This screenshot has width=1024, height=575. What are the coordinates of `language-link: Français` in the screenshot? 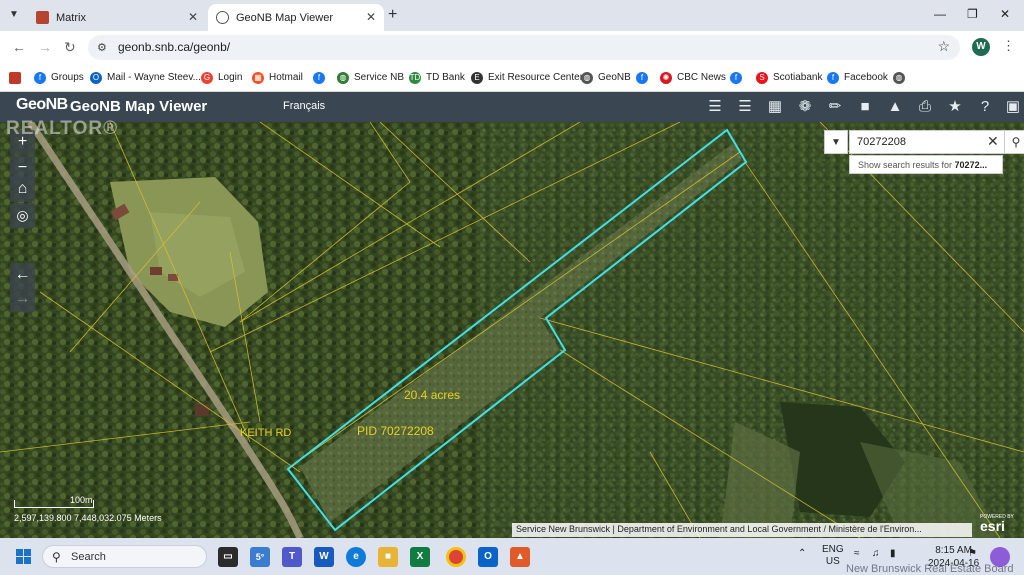 It's located at (304, 106).